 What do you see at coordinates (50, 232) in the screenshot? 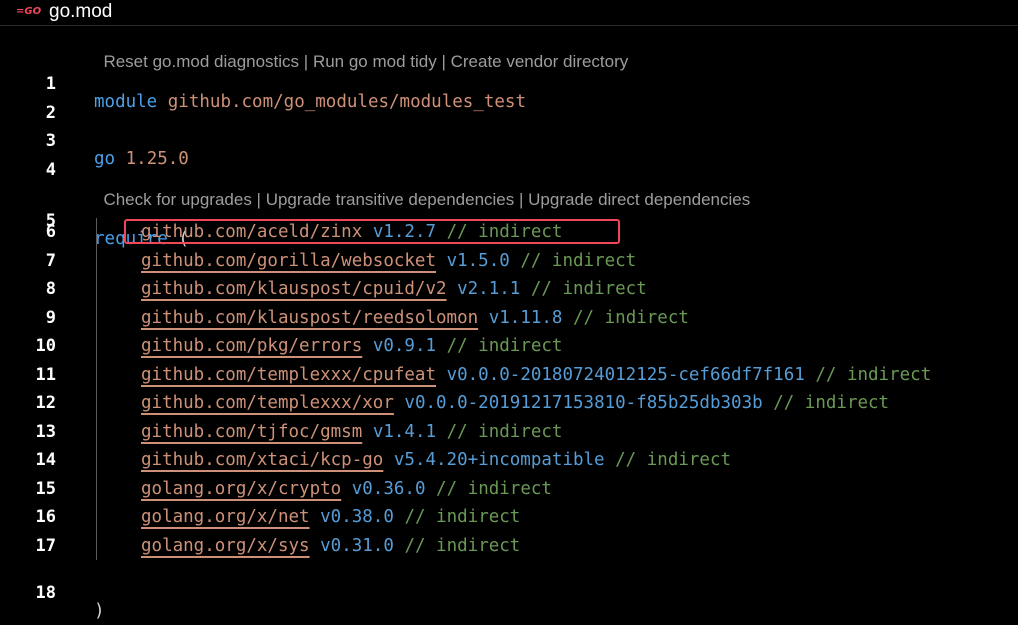
I see `line-number: 6` at bounding box center [50, 232].